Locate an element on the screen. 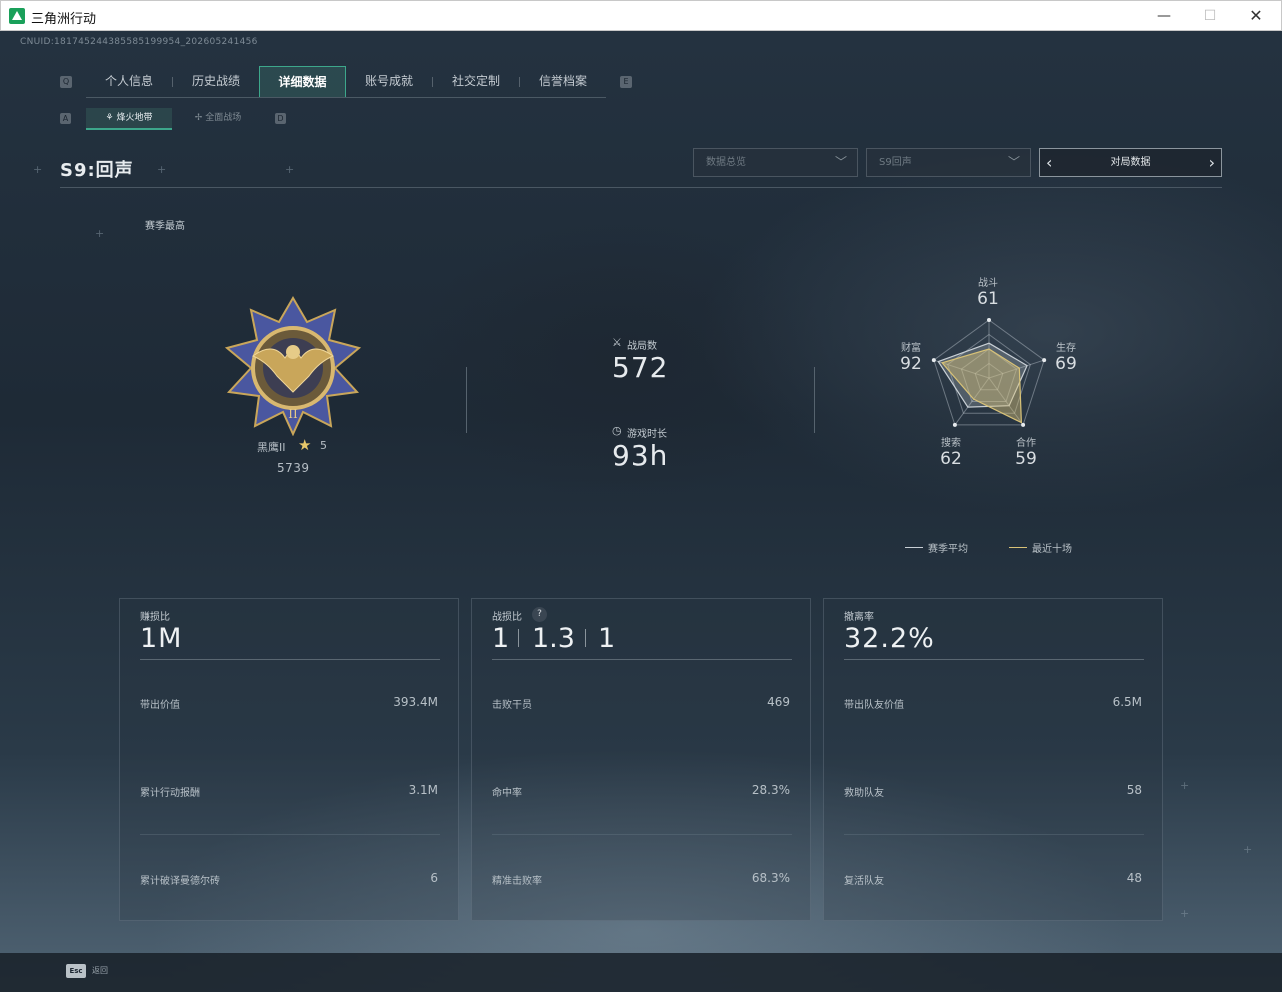  chevron-left-icon: ‹ is located at coordinates (1049, 162).